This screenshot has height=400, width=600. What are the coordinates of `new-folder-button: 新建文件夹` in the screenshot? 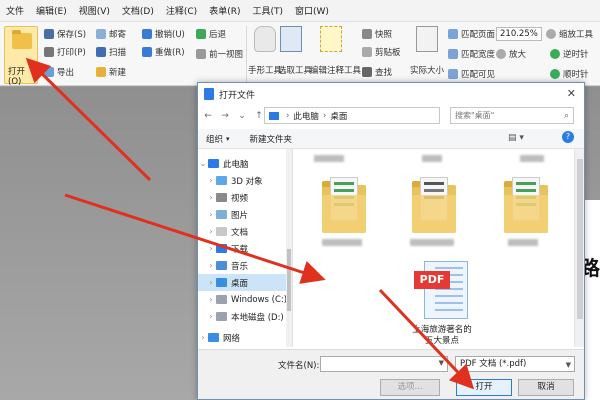 It's located at (271, 139).